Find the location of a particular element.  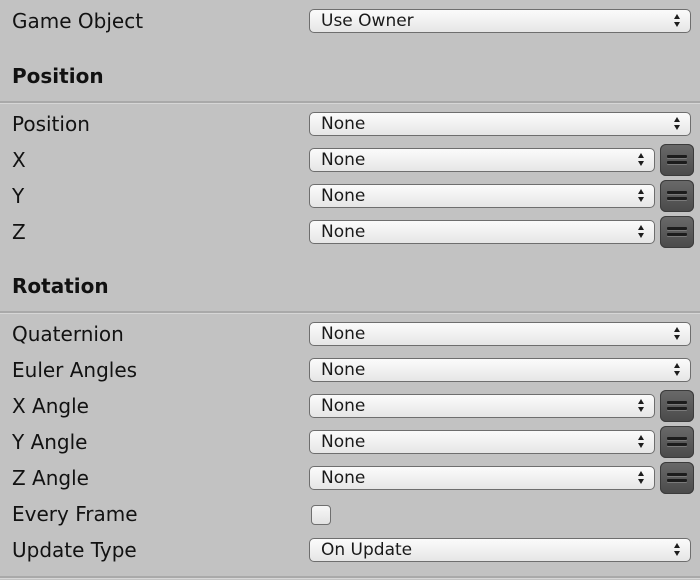

y-angle-label: Y Angle is located at coordinates (50, 442).